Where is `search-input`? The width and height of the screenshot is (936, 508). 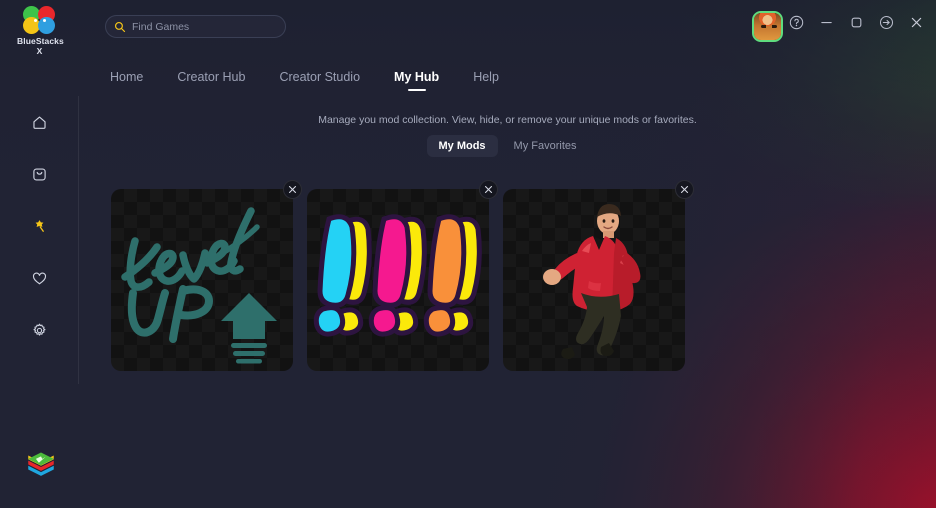 search-input is located at coordinates (204, 26).